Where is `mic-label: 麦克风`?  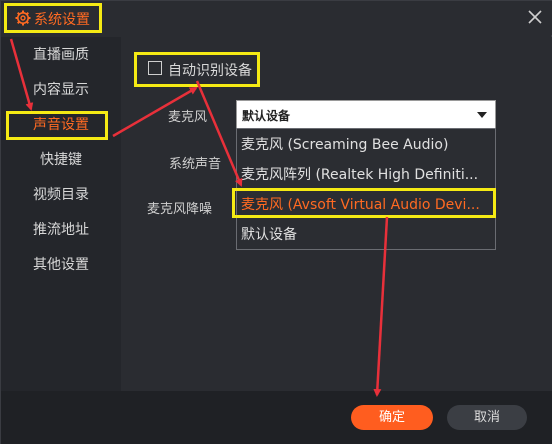
mic-label: 麦克风 is located at coordinates (188, 117).